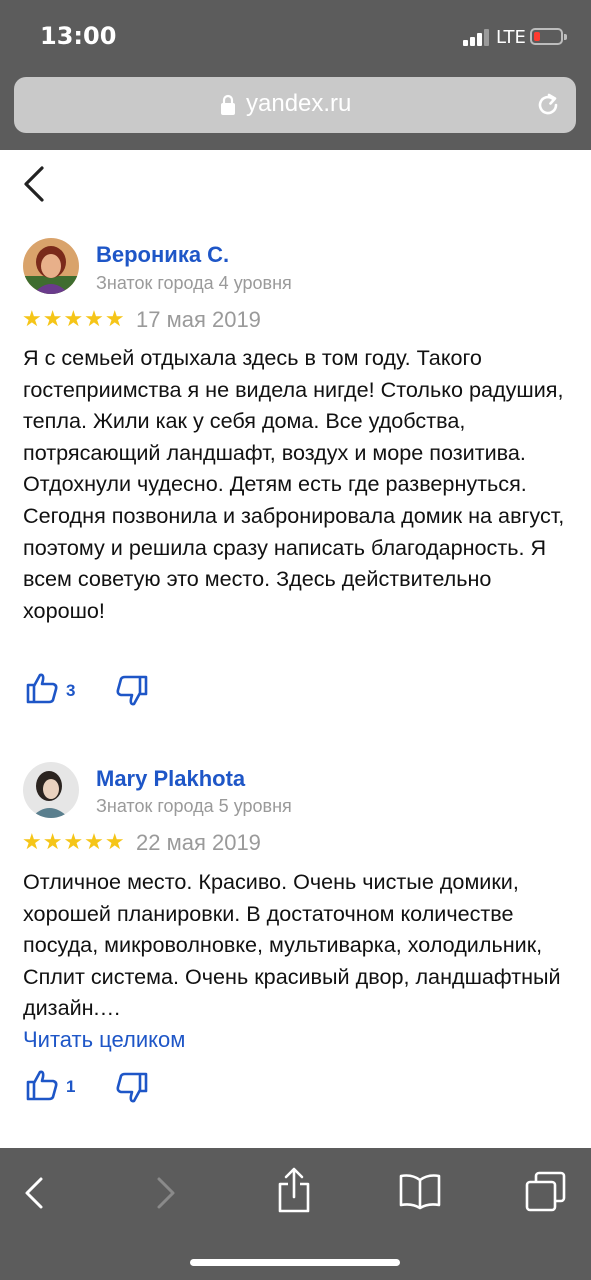 This screenshot has width=591, height=1280. I want to click on reload-icon, so click(548, 105).